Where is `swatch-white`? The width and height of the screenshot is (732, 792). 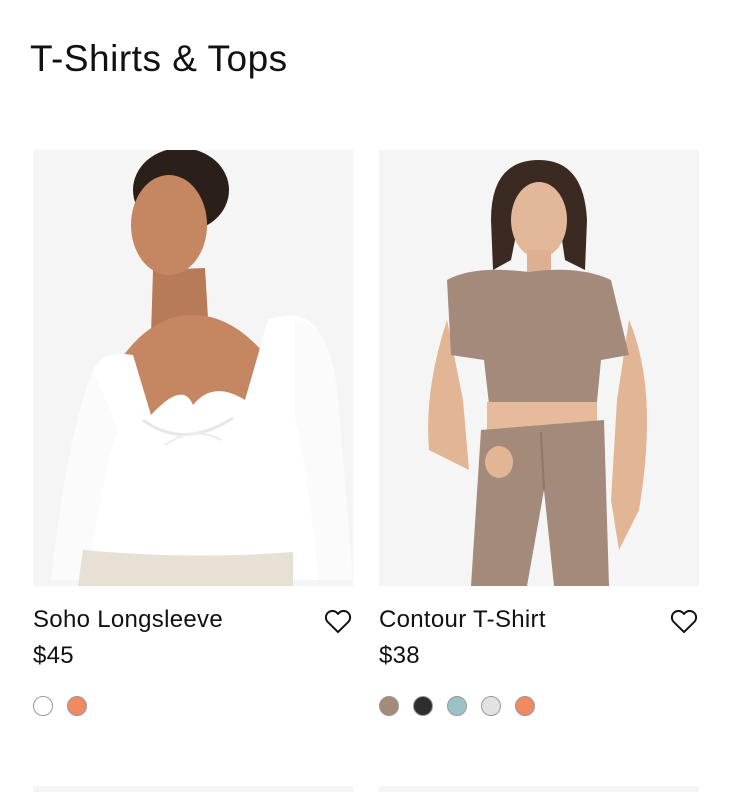
swatch-white is located at coordinates (43, 706).